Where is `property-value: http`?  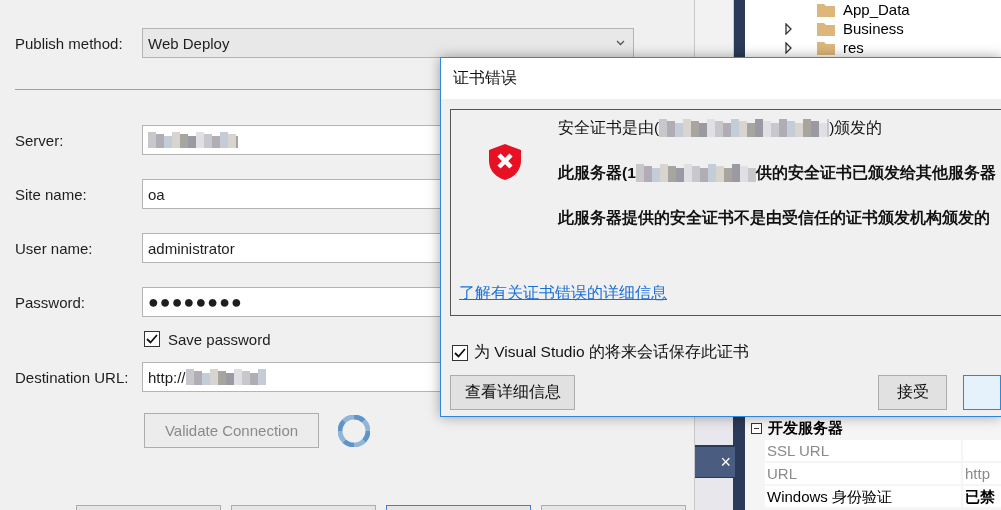 property-value: http is located at coordinates (982, 473).